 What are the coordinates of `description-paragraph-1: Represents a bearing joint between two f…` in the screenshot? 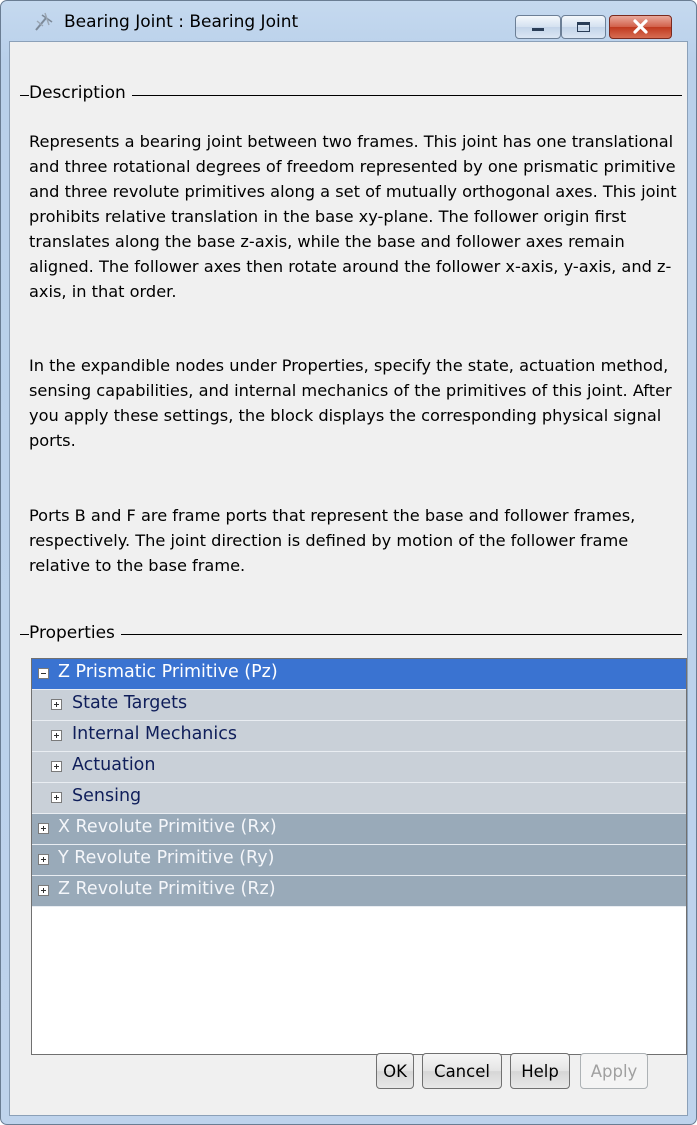 It's located at (353, 216).